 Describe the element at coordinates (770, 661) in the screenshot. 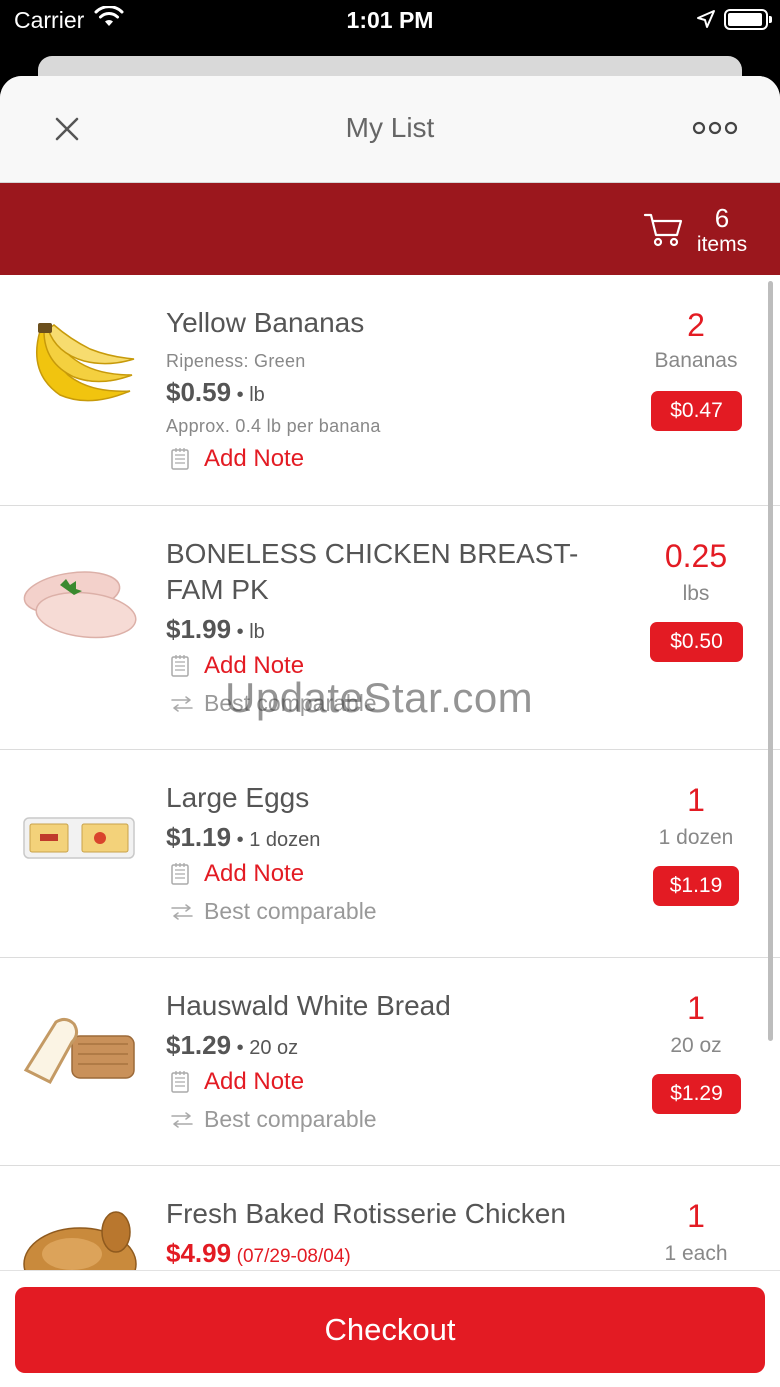

I see `scroll-indicator` at that location.